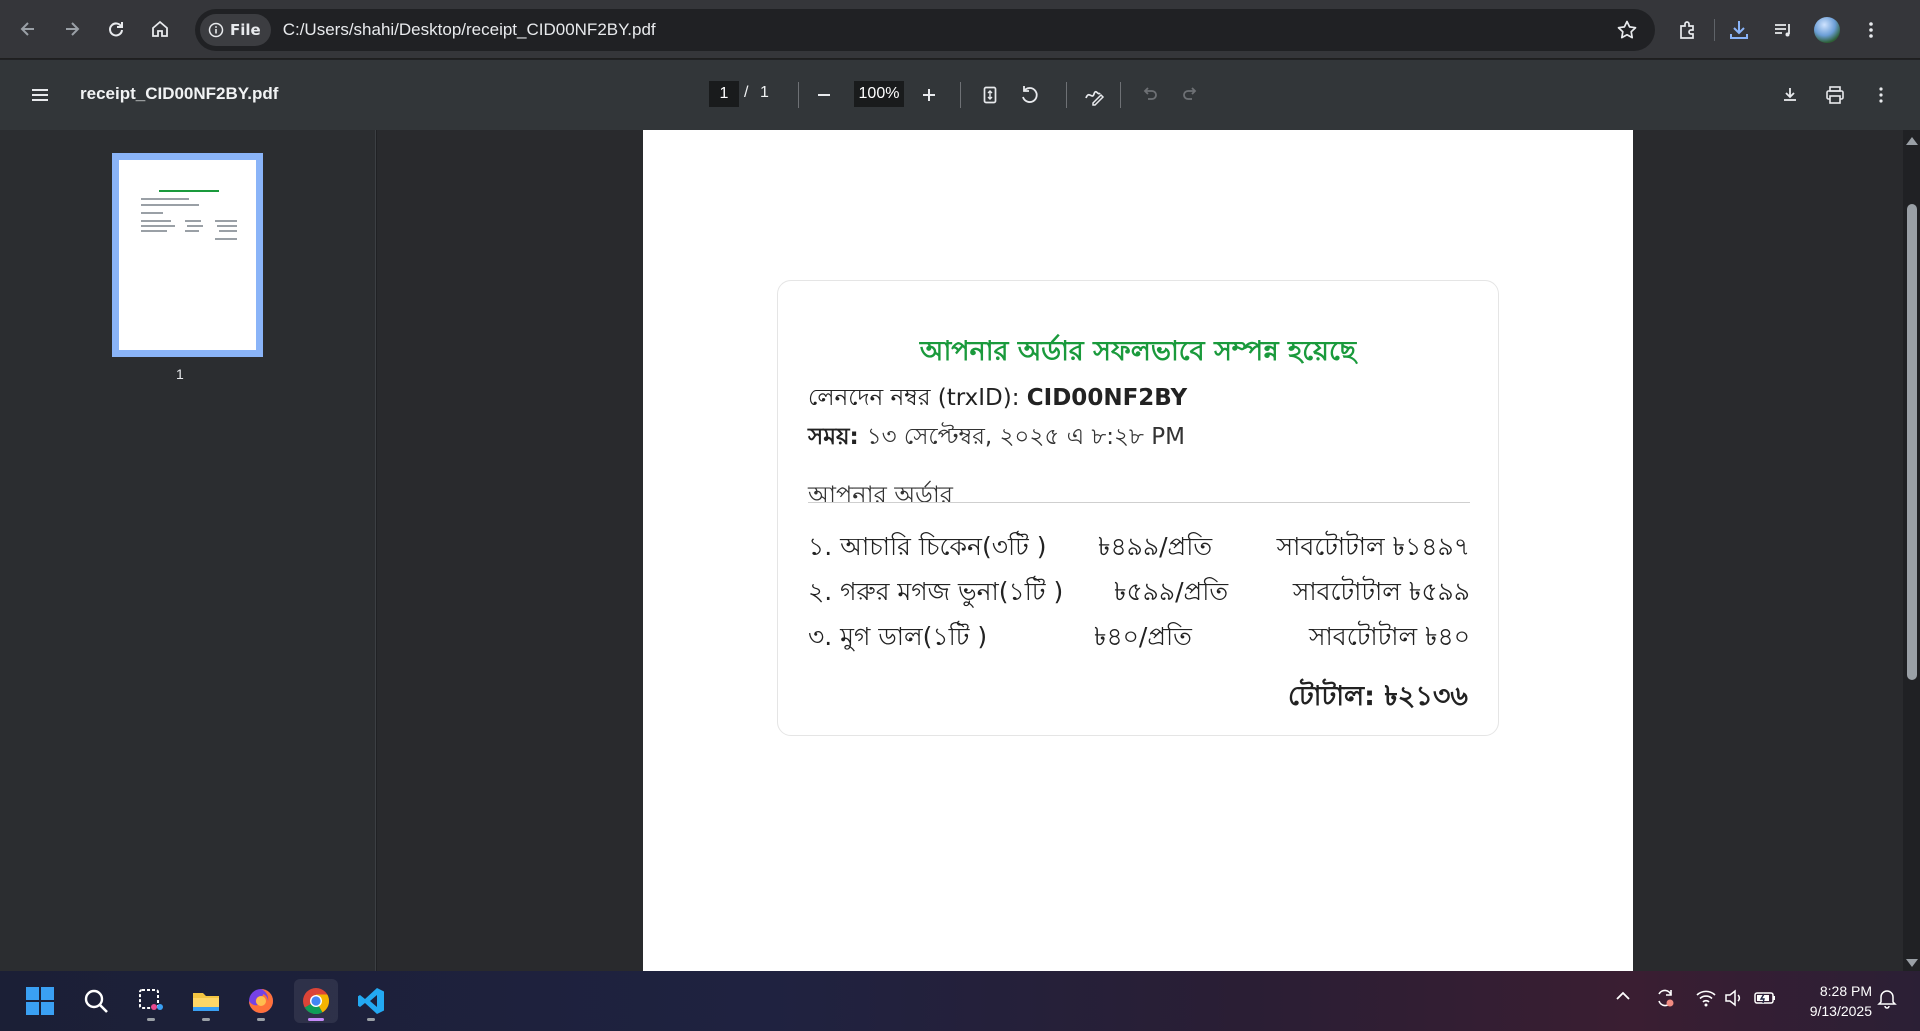 The height and width of the screenshot is (1031, 1920). I want to click on pdf-more-button, so click(1881, 95).